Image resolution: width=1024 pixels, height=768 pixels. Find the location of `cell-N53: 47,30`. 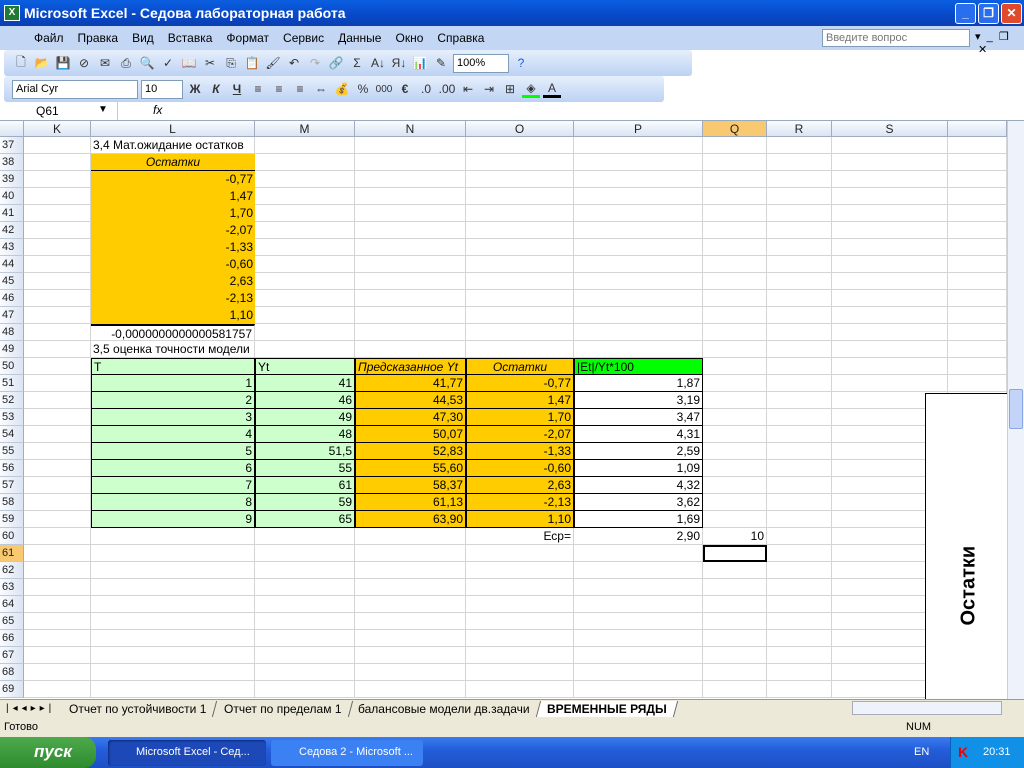

cell-N53: 47,30 is located at coordinates (410, 417).